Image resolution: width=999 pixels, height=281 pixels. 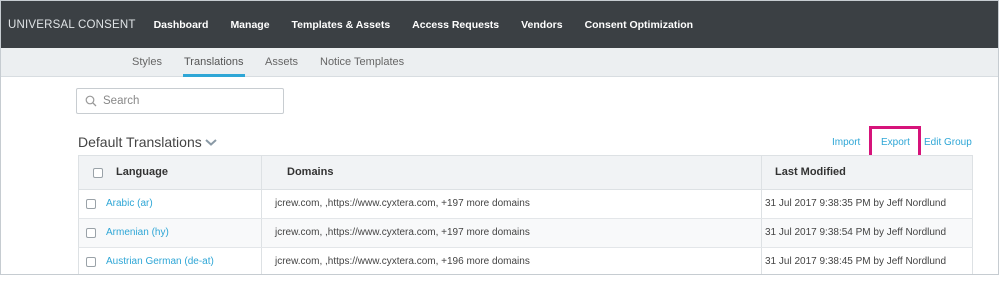 What do you see at coordinates (147, 62) in the screenshot?
I see `tab-styles: Styles` at bounding box center [147, 62].